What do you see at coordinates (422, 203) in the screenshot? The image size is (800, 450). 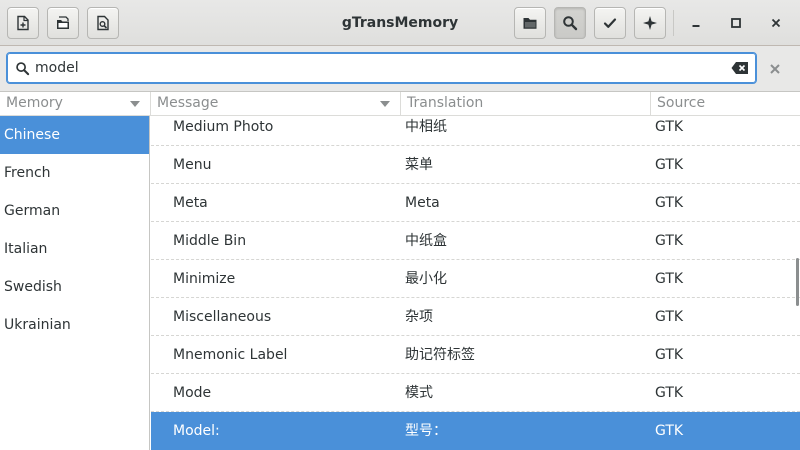 I see `translation-cell: Meta` at bounding box center [422, 203].